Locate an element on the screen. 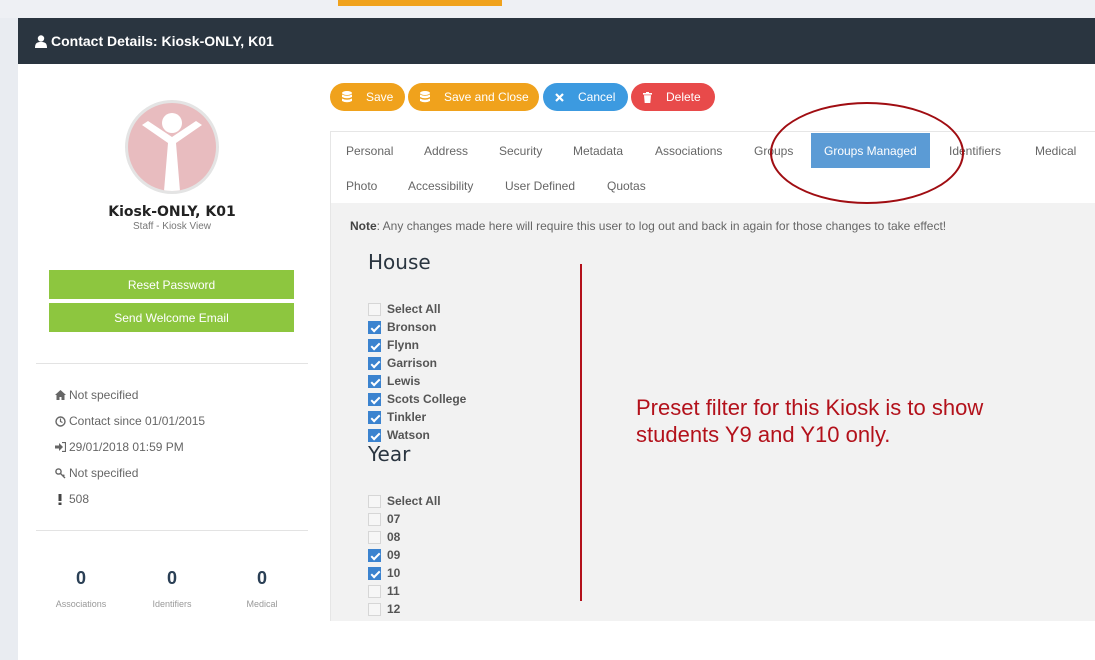  house-bronson-checkbox: Bronson is located at coordinates (402, 327).